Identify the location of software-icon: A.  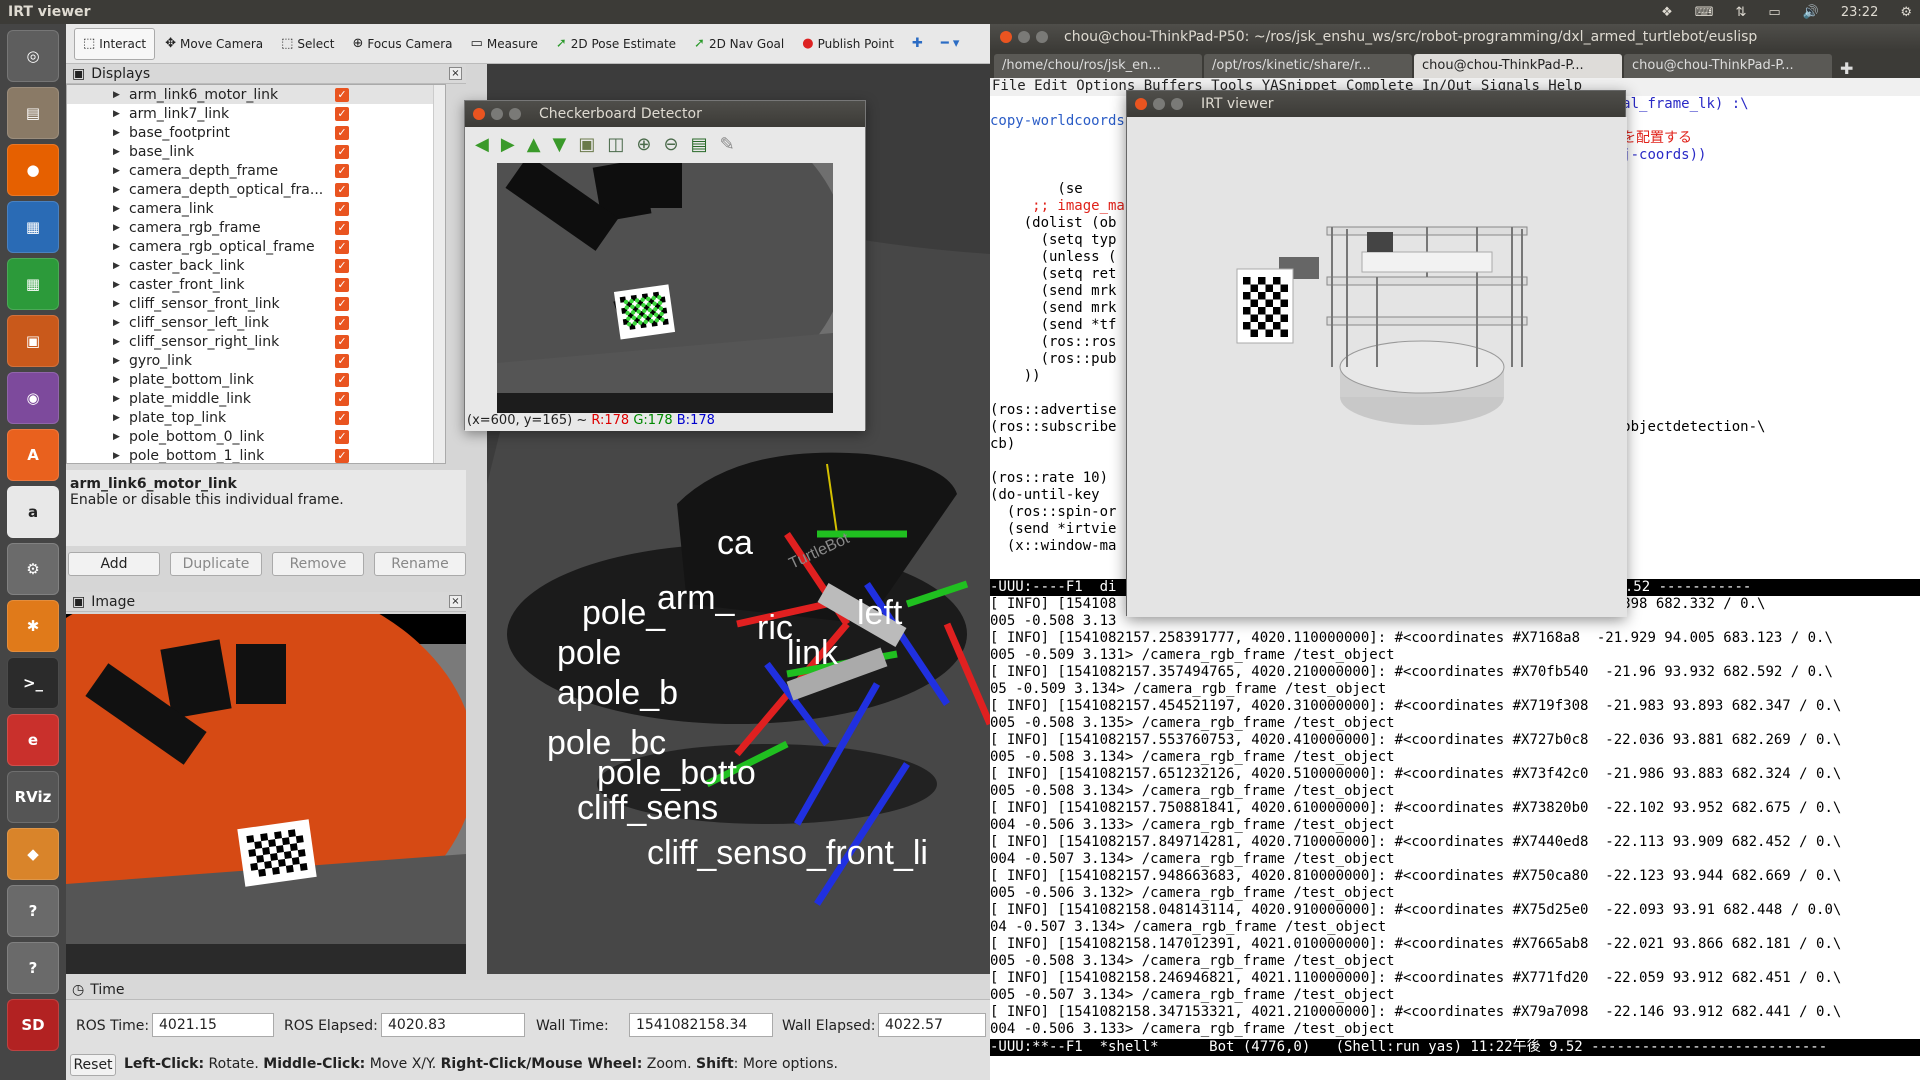
(33, 455).